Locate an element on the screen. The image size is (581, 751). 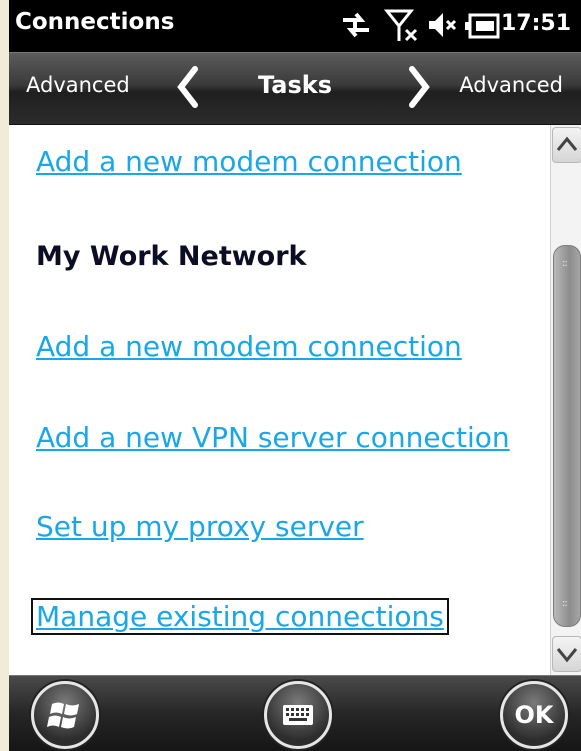
link-add-vpn-server-connection: Add a new VPN server connection is located at coordinates (273, 437).